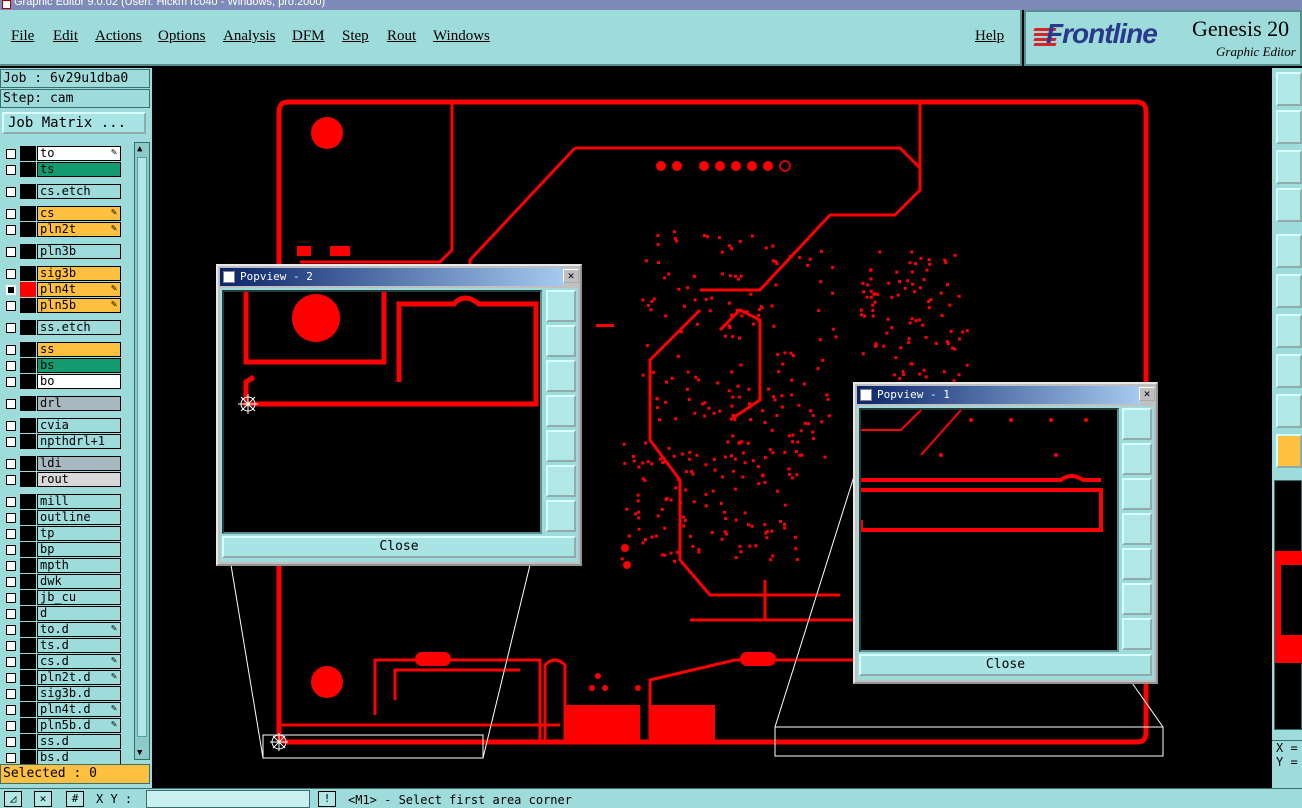 The image size is (1302, 808). I want to click on layer-row: npthdrl+1, so click(61, 441).